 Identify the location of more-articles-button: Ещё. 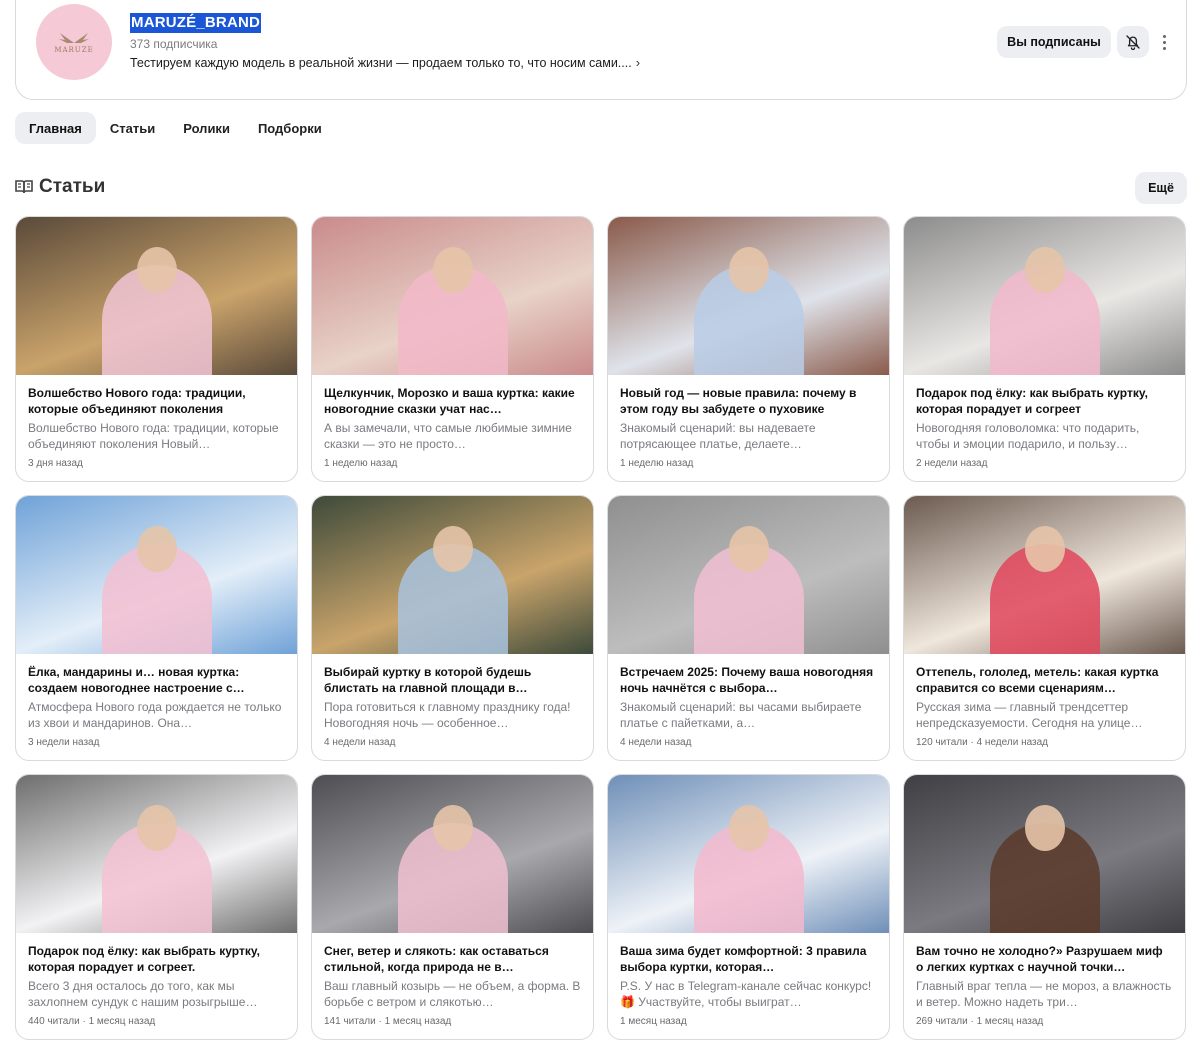
(1161, 188).